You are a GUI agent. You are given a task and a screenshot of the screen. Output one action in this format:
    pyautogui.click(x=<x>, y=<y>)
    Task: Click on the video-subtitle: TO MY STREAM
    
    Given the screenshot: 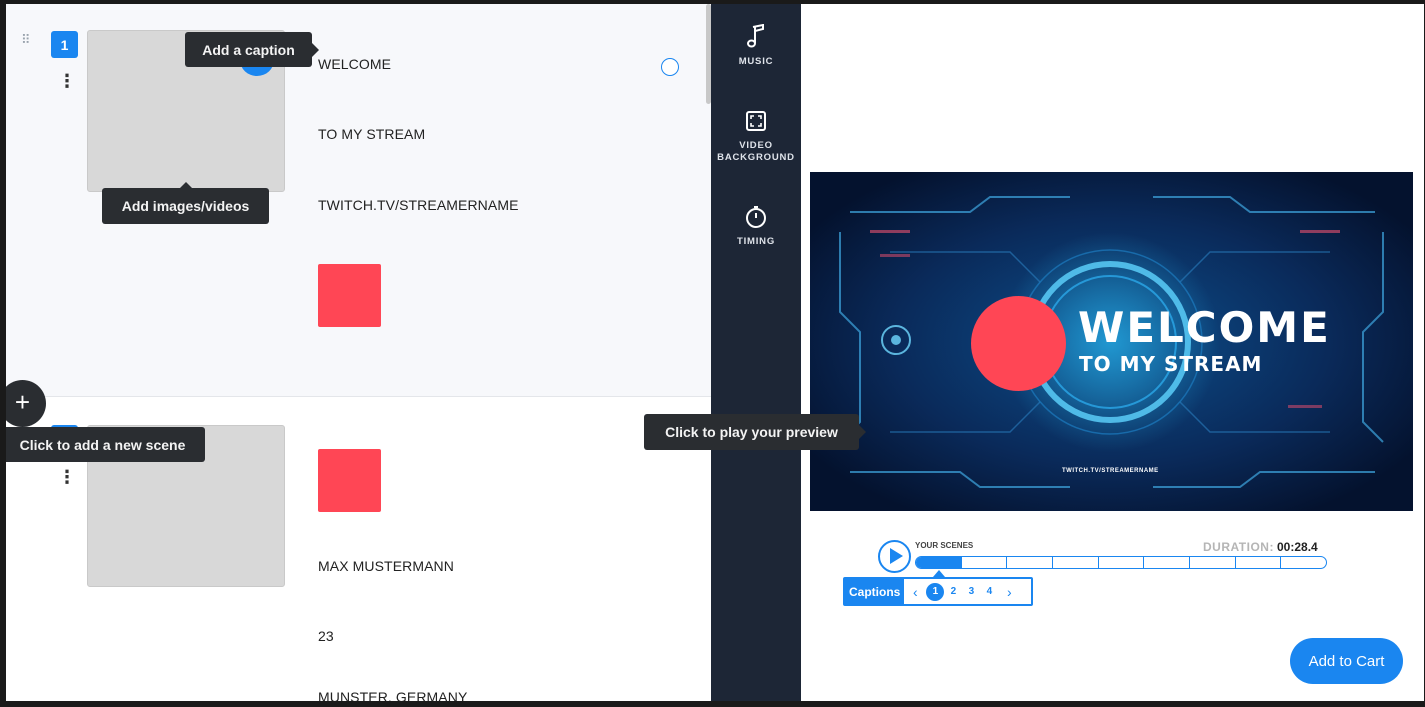 What is the action you would take?
    pyautogui.click(x=1171, y=364)
    